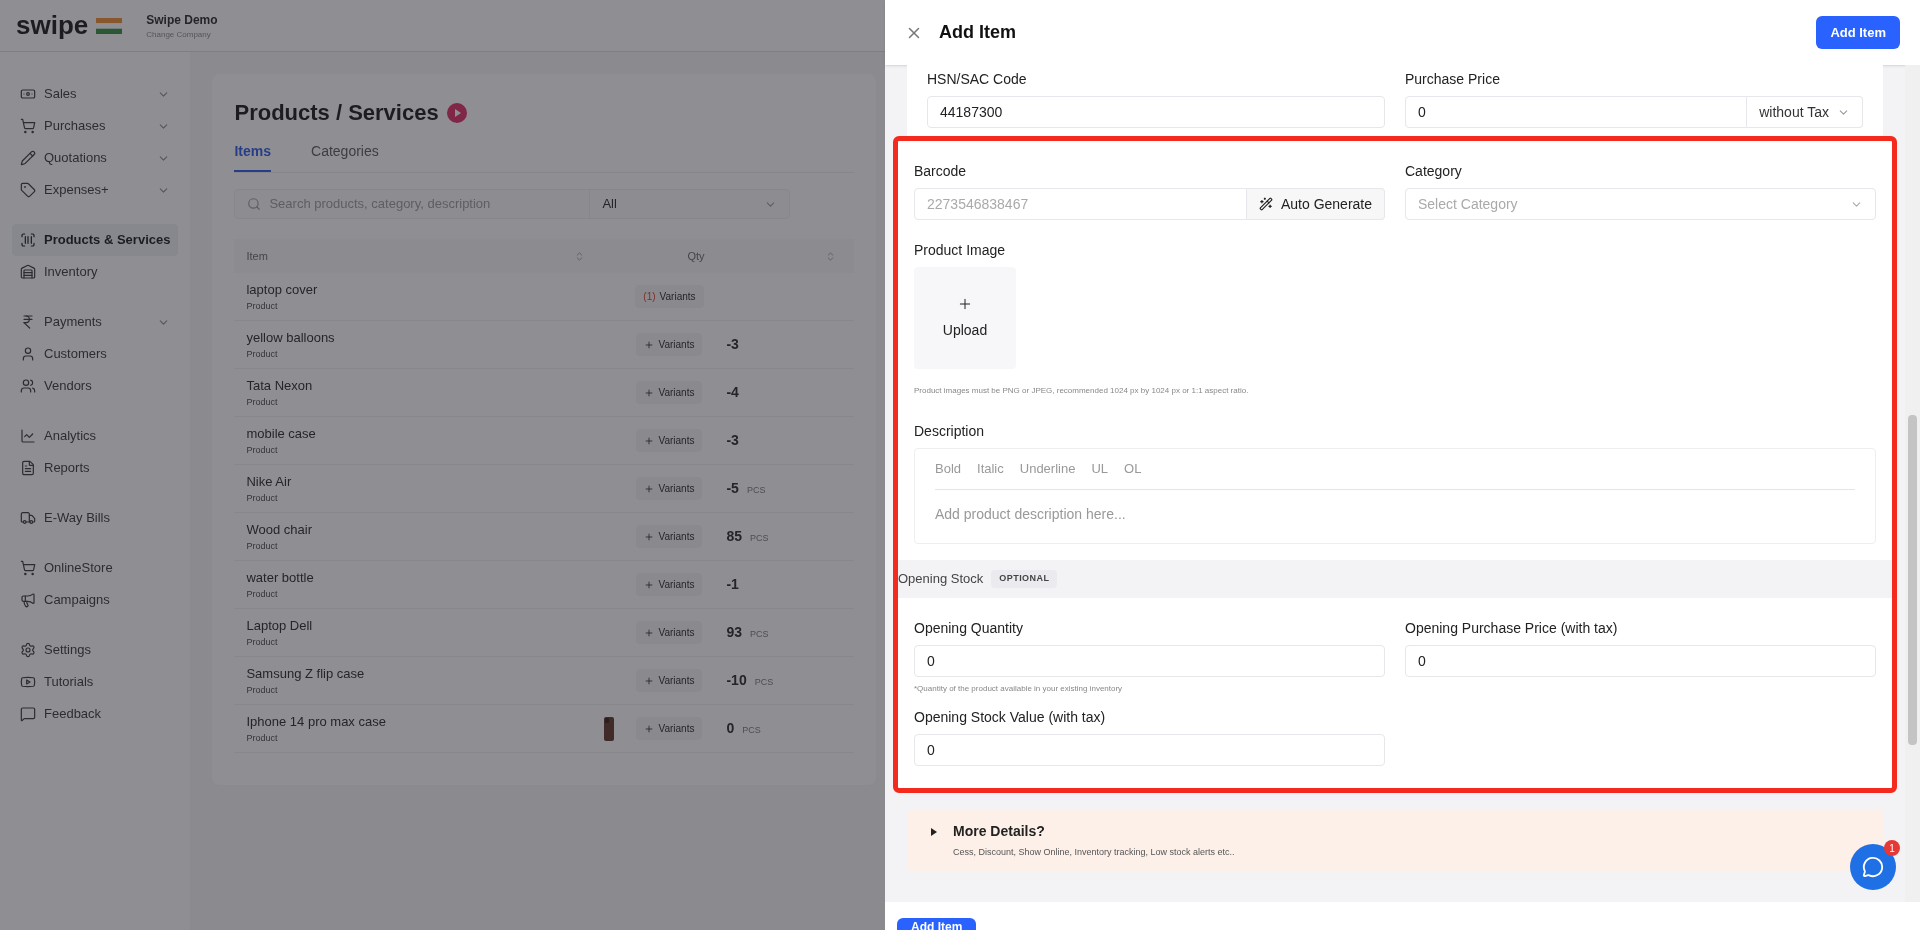 The height and width of the screenshot is (930, 1920). I want to click on hsn-input: 44187300, so click(1156, 112).